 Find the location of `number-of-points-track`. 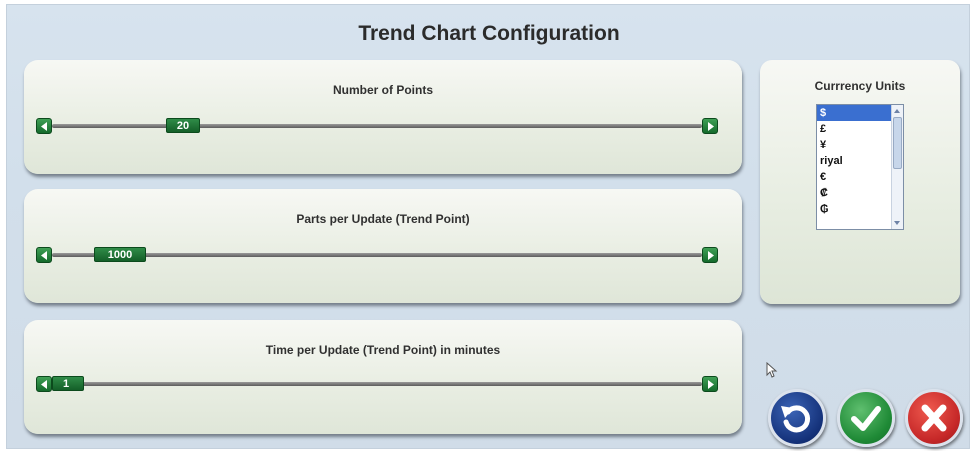

number-of-points-track is located at coordinates (377, 126).